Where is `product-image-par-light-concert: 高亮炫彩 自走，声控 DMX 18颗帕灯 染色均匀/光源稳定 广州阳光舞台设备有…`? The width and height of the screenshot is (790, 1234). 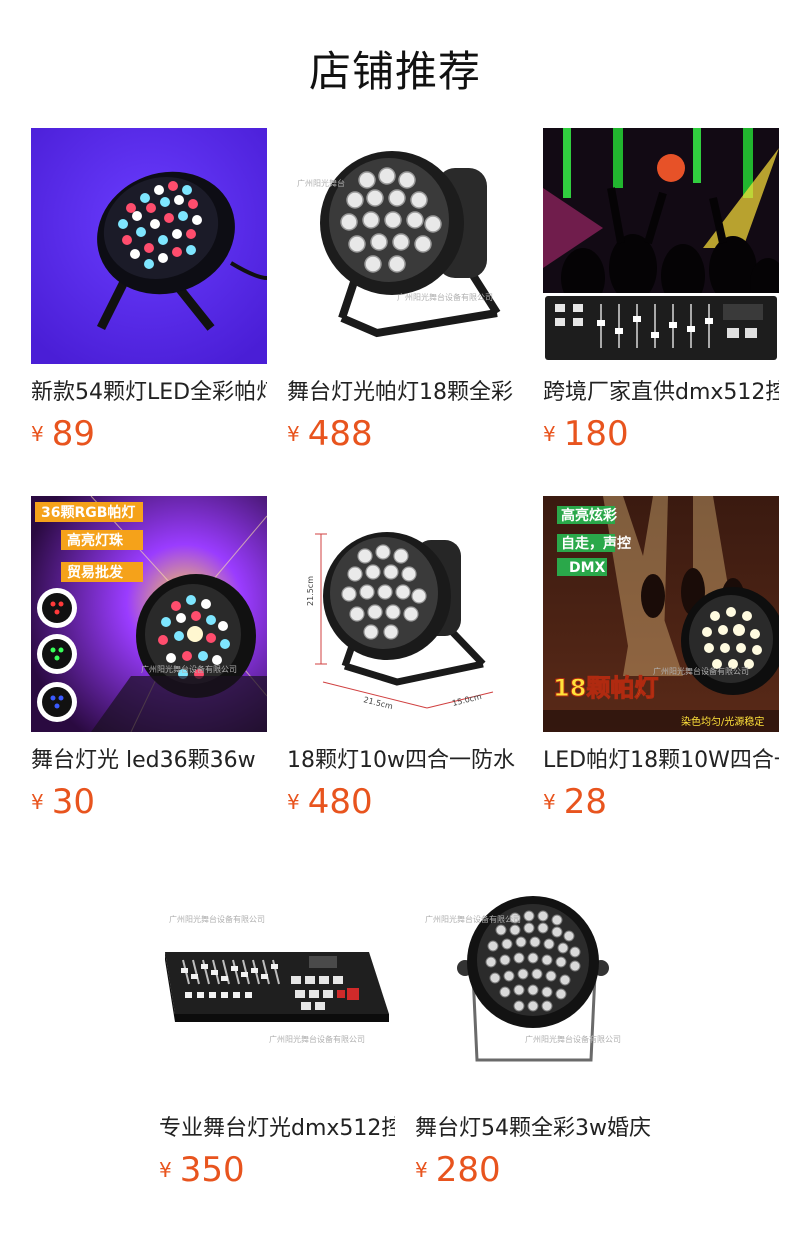 product-image-par-light-concert: 高亮炫彩 自走，声控 DMX 18颗帕灯 染色均匀/光源稳定 广州阳光舞台设备有… is located at coordinates (661, 614).